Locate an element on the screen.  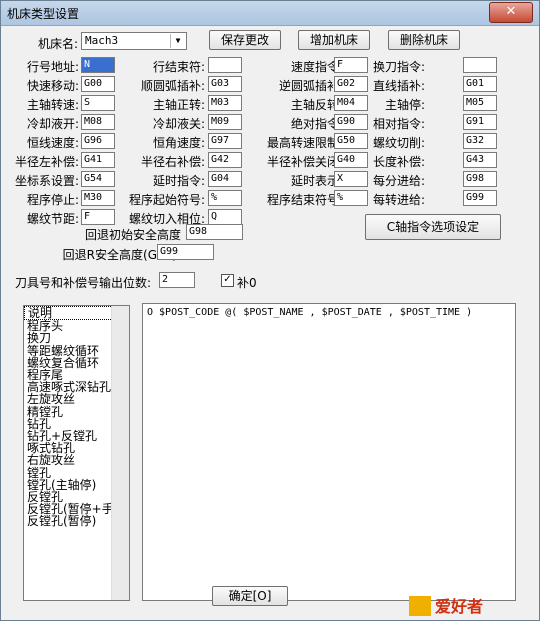
field-label: 延时指令: is located at coordinates (178, 181).